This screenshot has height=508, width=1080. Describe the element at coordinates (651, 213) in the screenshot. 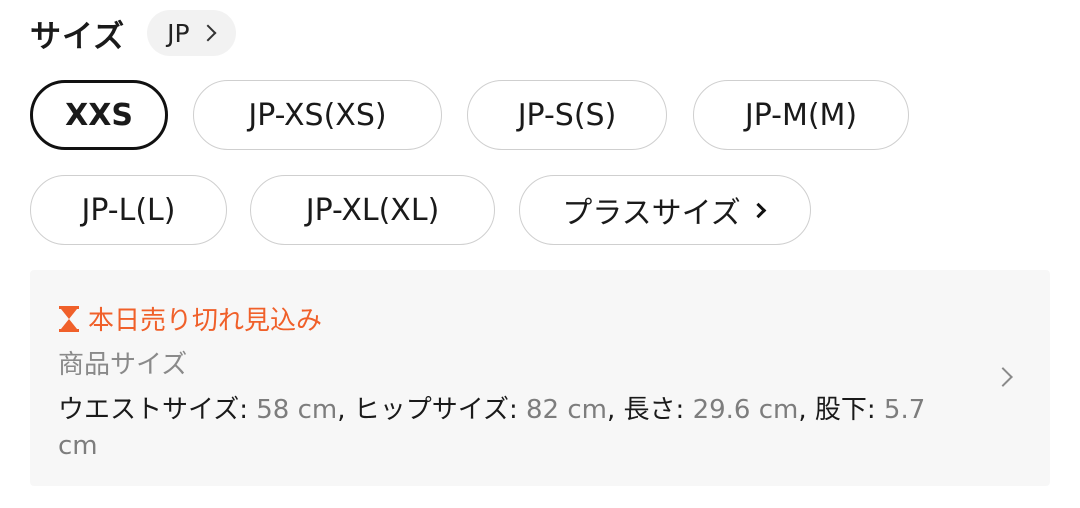

I see `size-option-label: プラスサイズ` at that location.